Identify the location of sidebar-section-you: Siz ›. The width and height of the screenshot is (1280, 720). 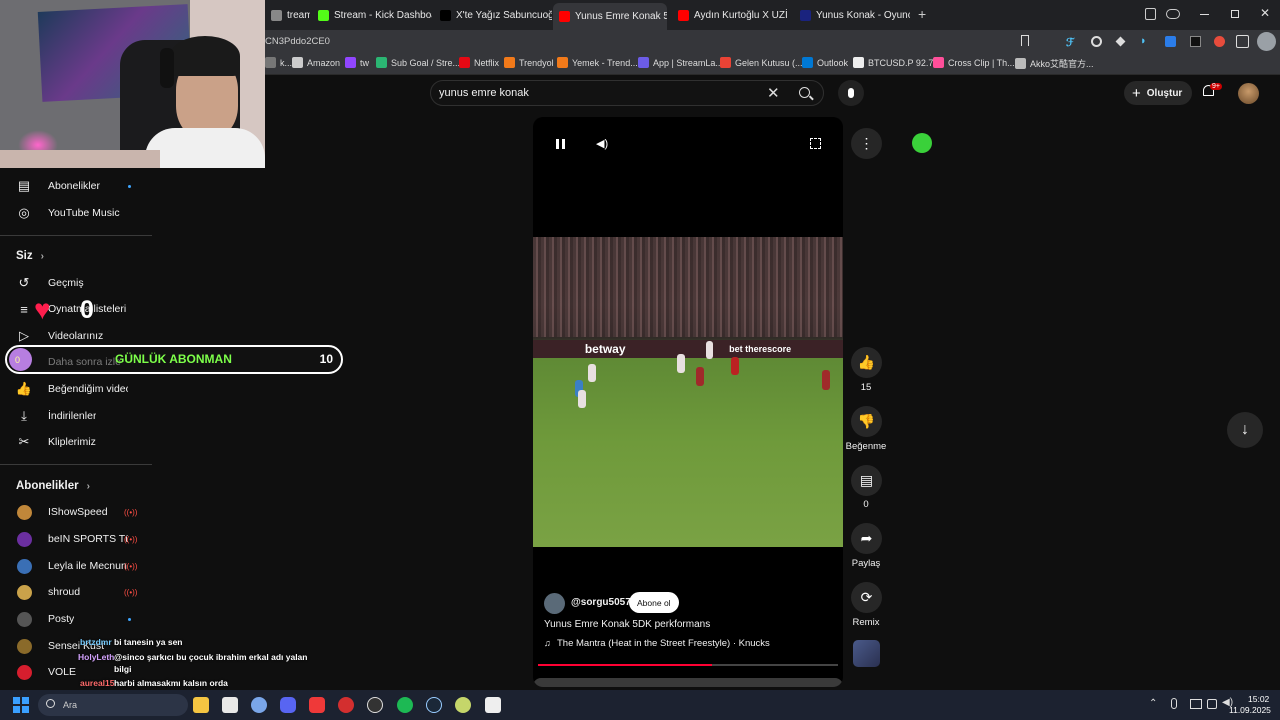
(30, 256).